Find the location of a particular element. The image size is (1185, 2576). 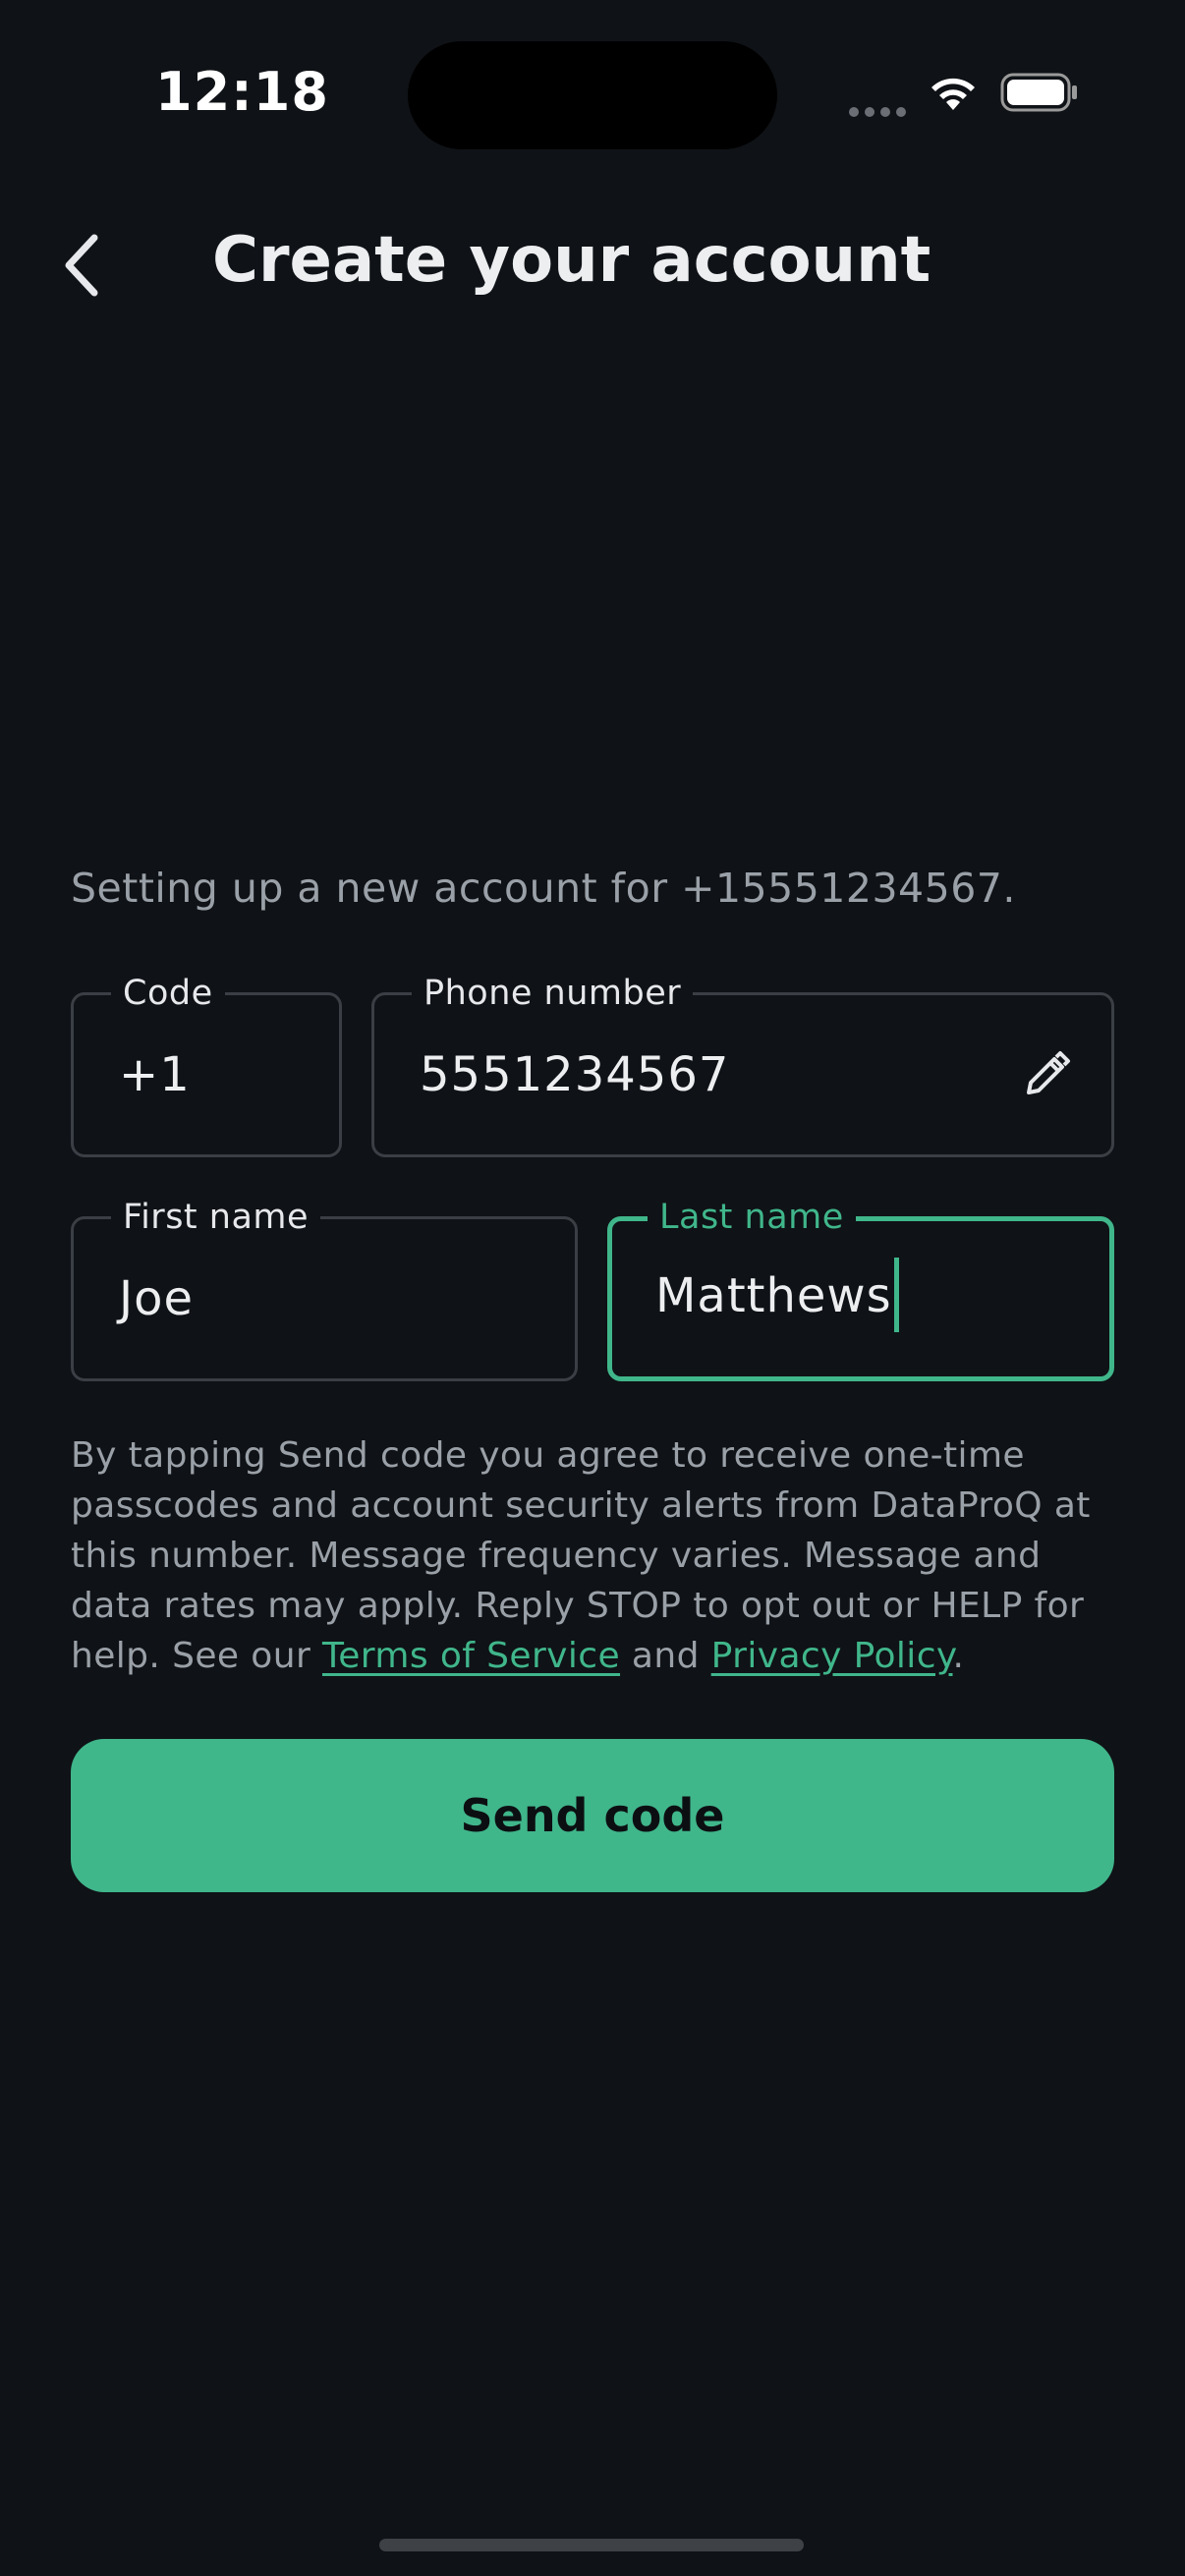

first-name-label: First name is located at coordinates (216, 1217).